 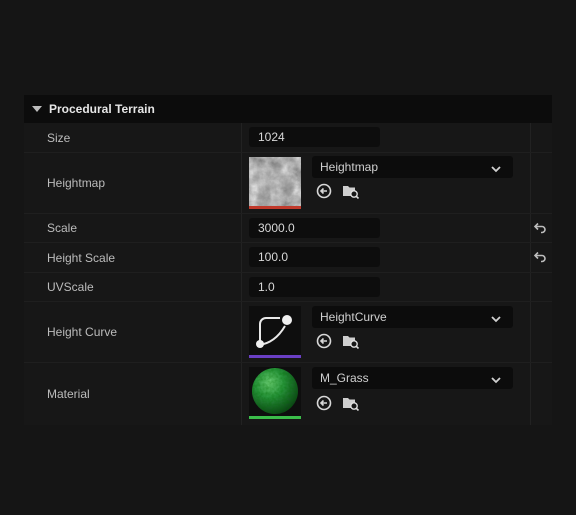 What do you see at coordinates (288, 109) in the screenshot?
I see `category-header: Procedural Terrain` at bounding box center [288, 109].